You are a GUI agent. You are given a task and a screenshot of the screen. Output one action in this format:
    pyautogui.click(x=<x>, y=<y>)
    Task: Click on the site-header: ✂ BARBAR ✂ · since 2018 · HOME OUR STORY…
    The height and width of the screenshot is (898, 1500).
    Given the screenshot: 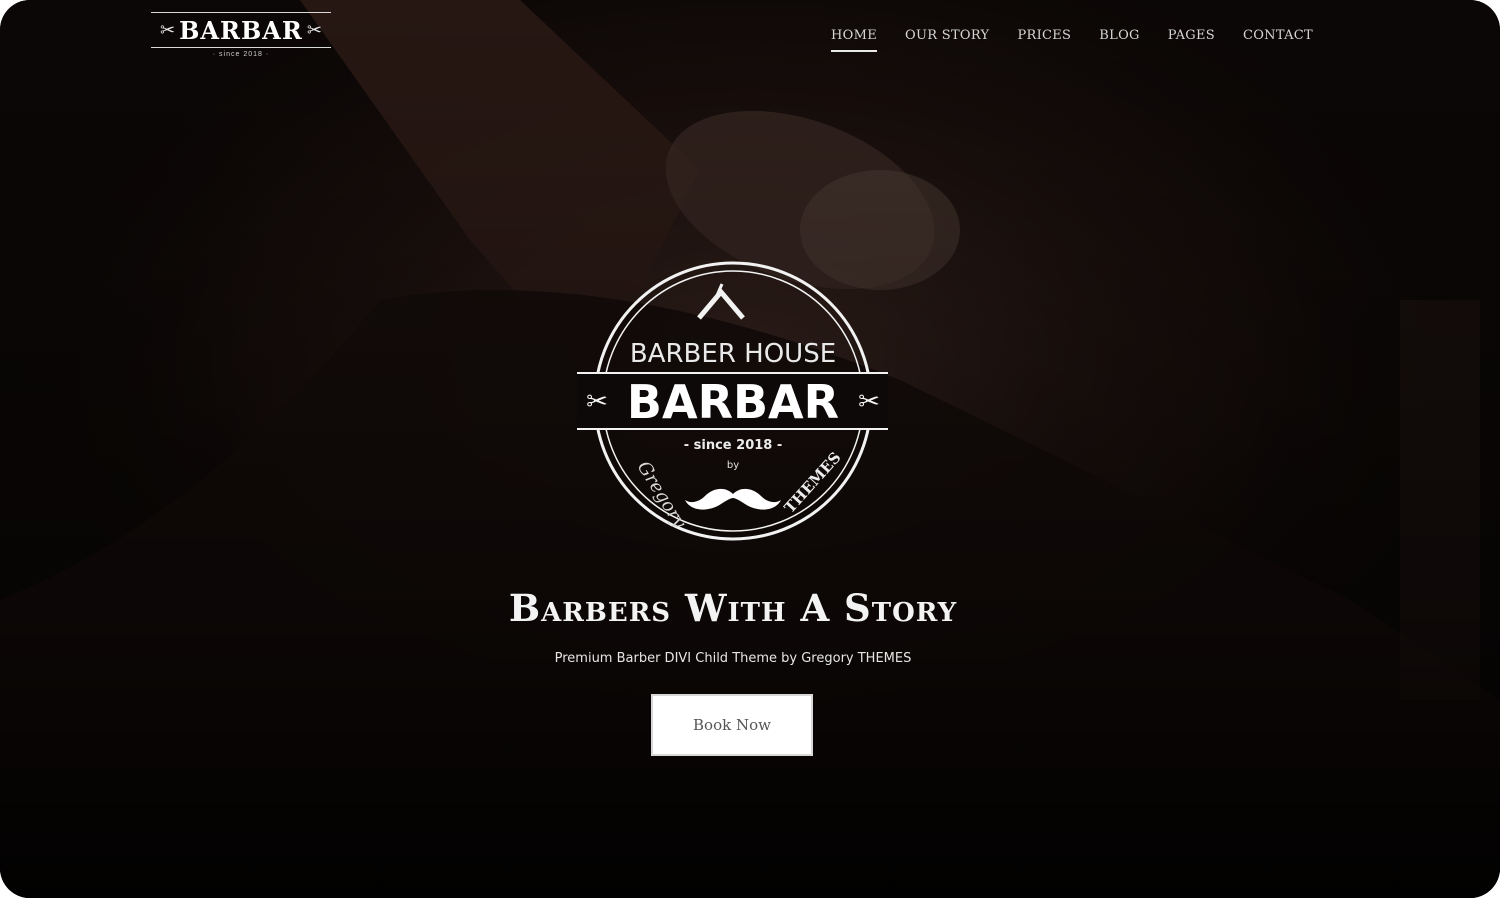 What is the action you would take?
    pyautogui.click(x=750, y=40)
    